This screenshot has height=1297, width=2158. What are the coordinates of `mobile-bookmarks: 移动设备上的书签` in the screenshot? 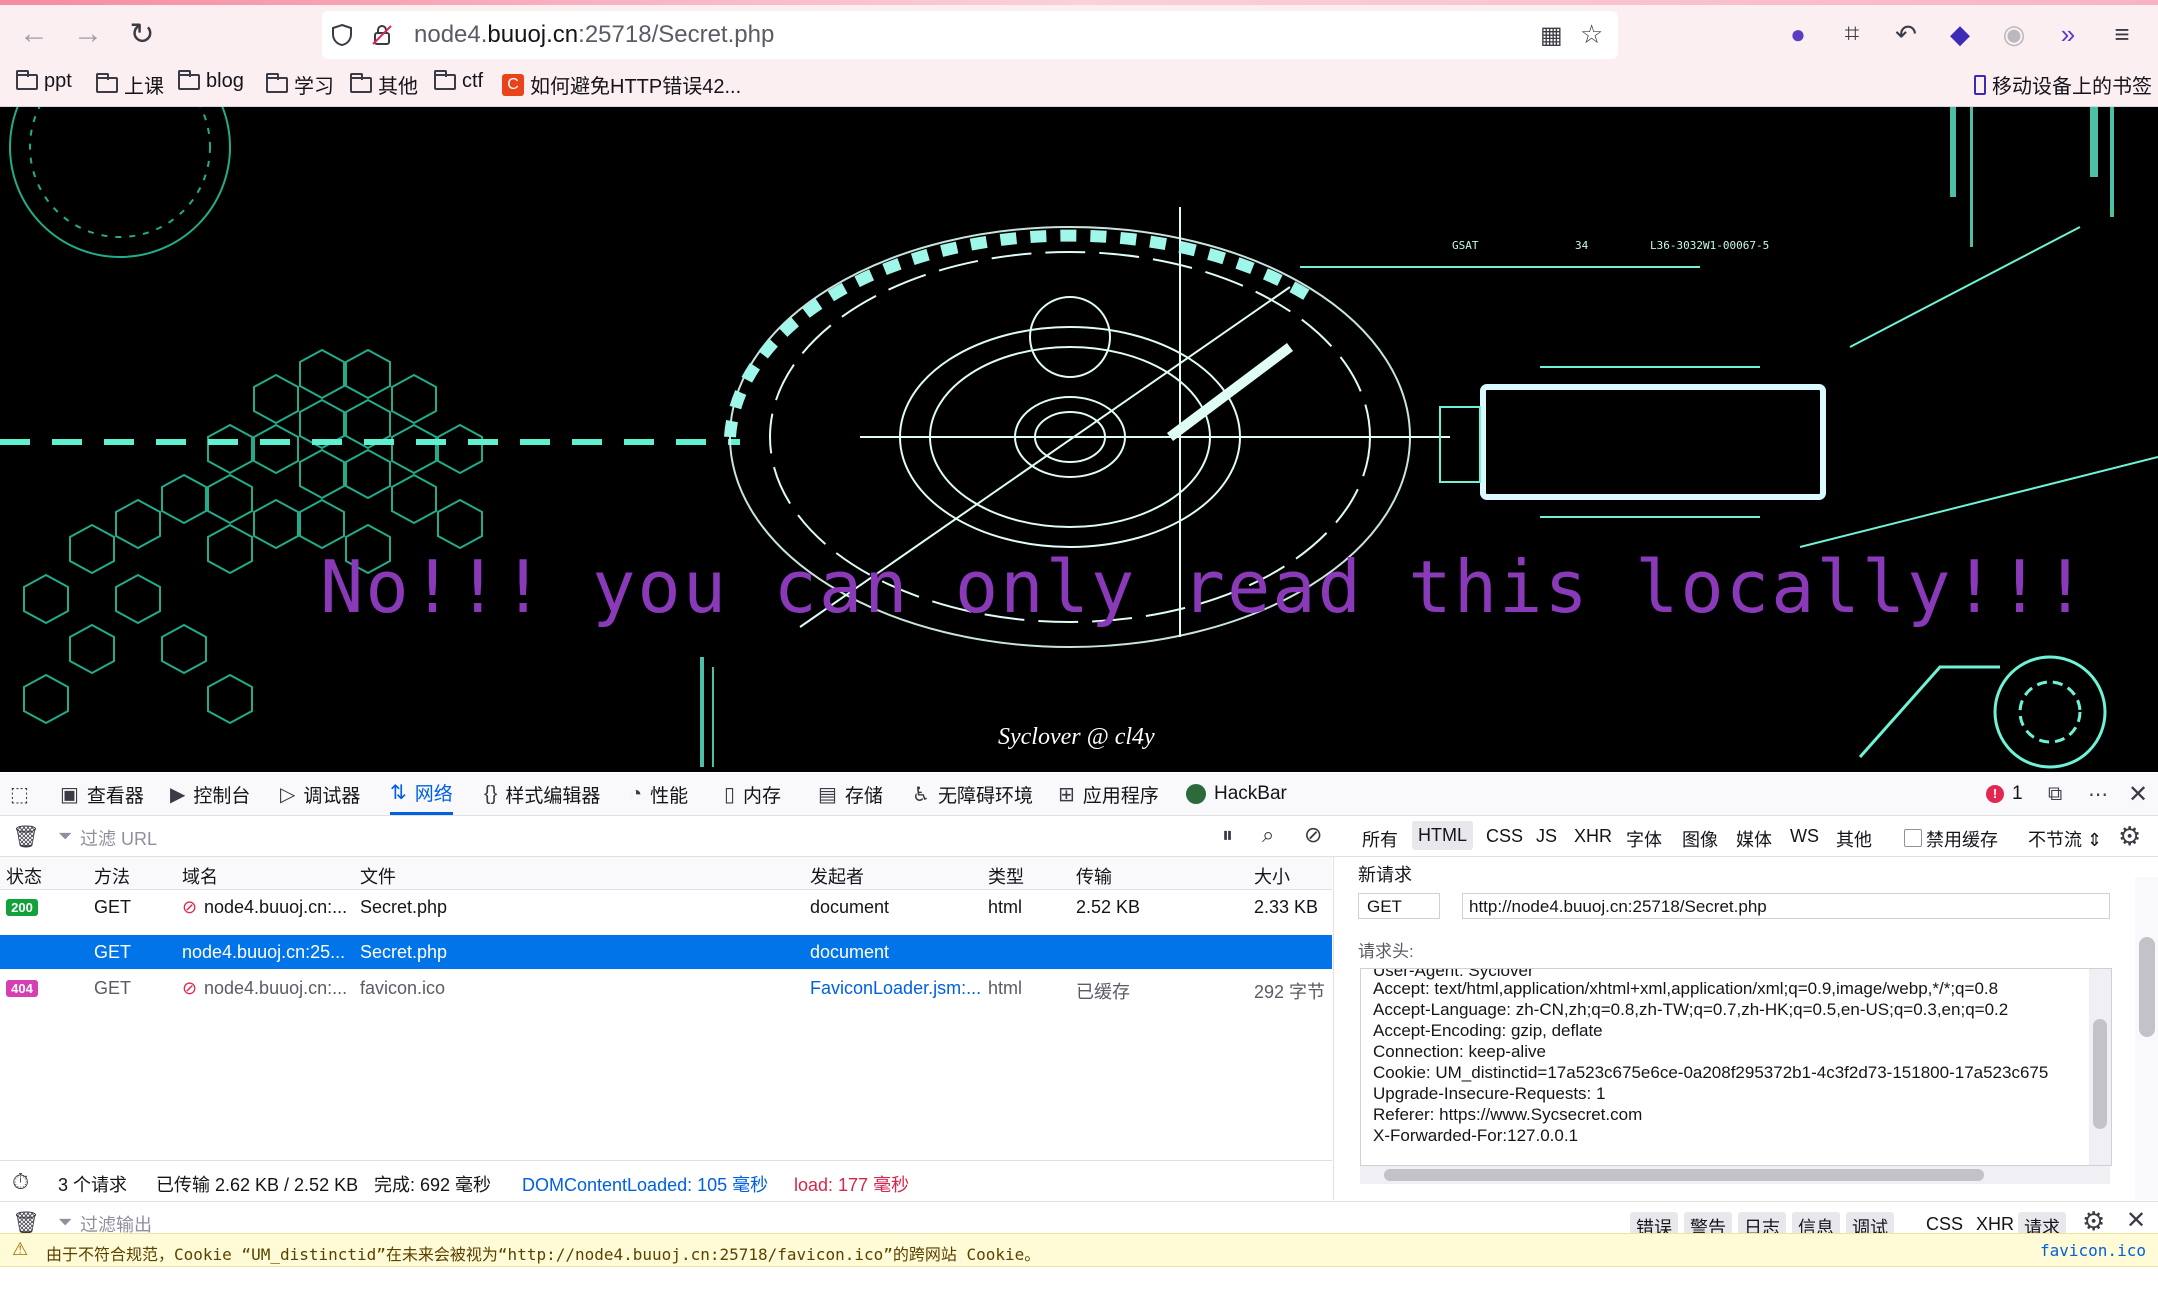 It's located at (2063, 84).